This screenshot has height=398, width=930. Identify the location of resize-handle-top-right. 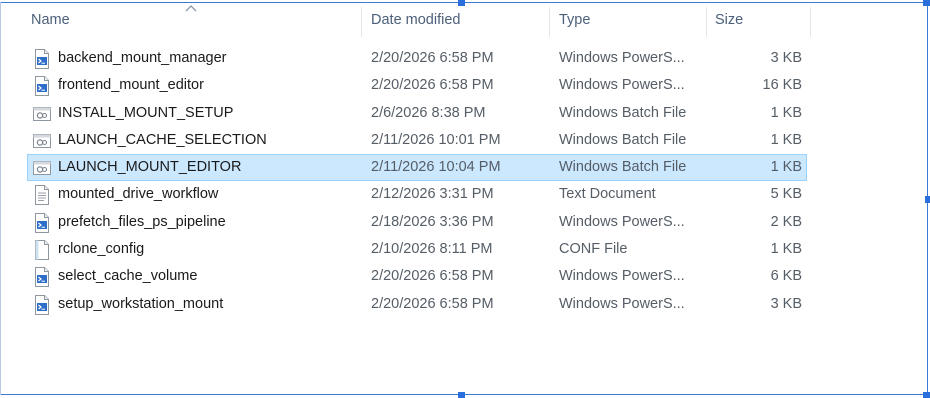
(926, 3).